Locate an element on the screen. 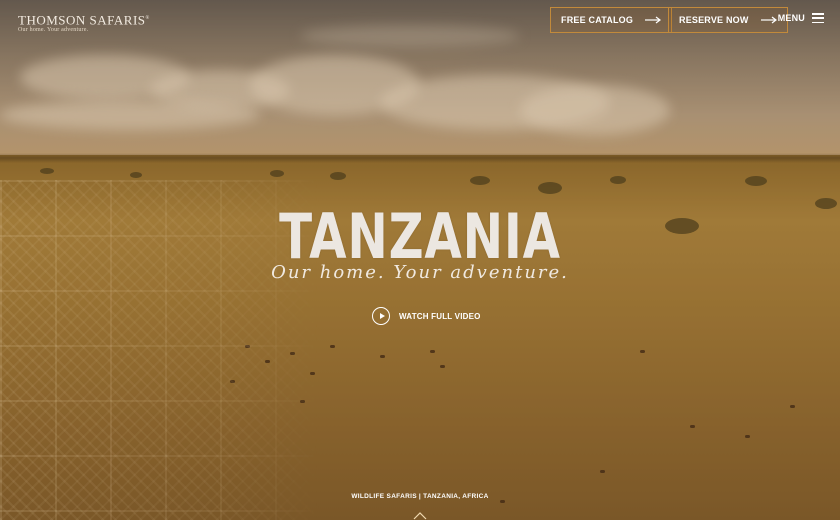 The width and height of the screenshot is (840, 520). hero-location-label: WILDLIFE SAFARIS | TANZANIA, AFRICA is located at coordinates (420, 496).